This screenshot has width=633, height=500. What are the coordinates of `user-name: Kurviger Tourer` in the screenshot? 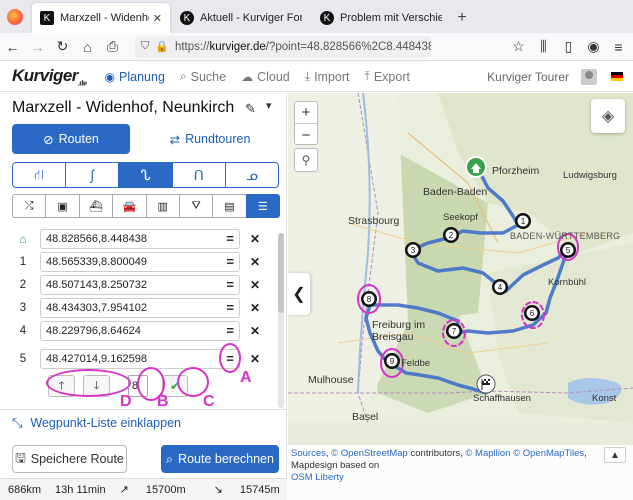 It's located at (528, 77).